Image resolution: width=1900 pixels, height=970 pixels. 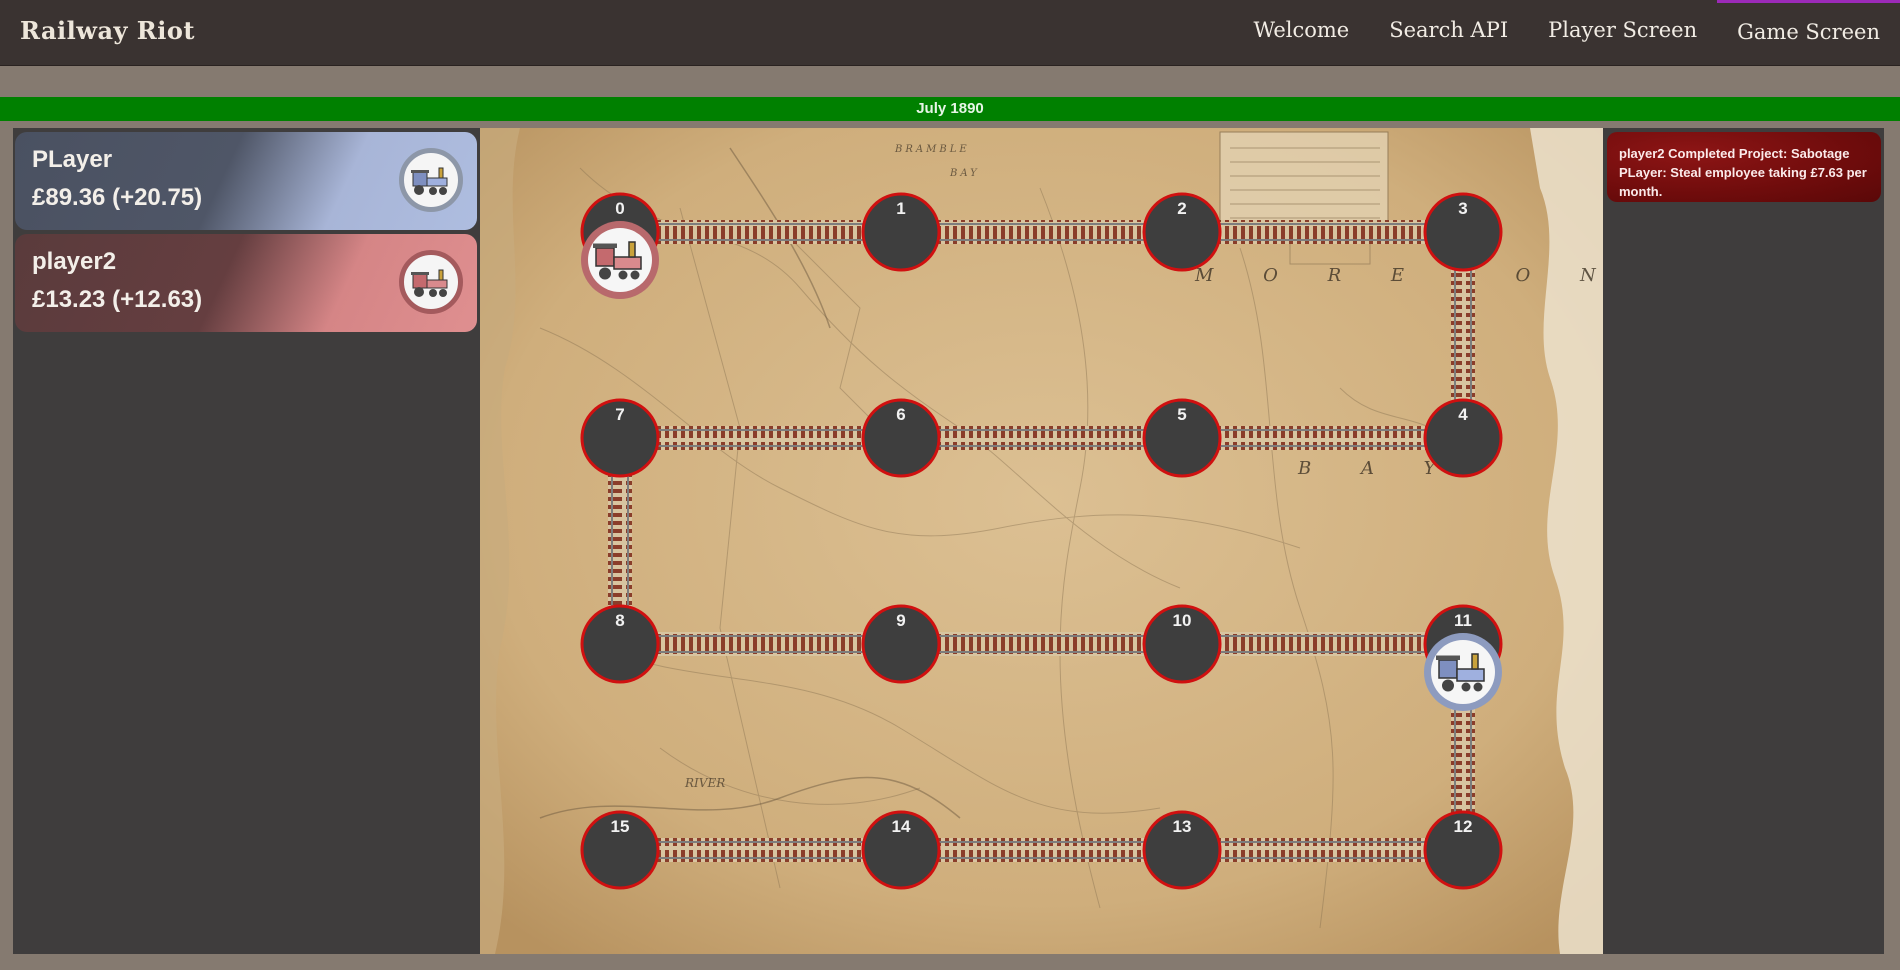 What do you see at coordinates (1301, 33) in the screenshot?
I see `nav-welcome: Welcome` at bounding box center [1301, 33].